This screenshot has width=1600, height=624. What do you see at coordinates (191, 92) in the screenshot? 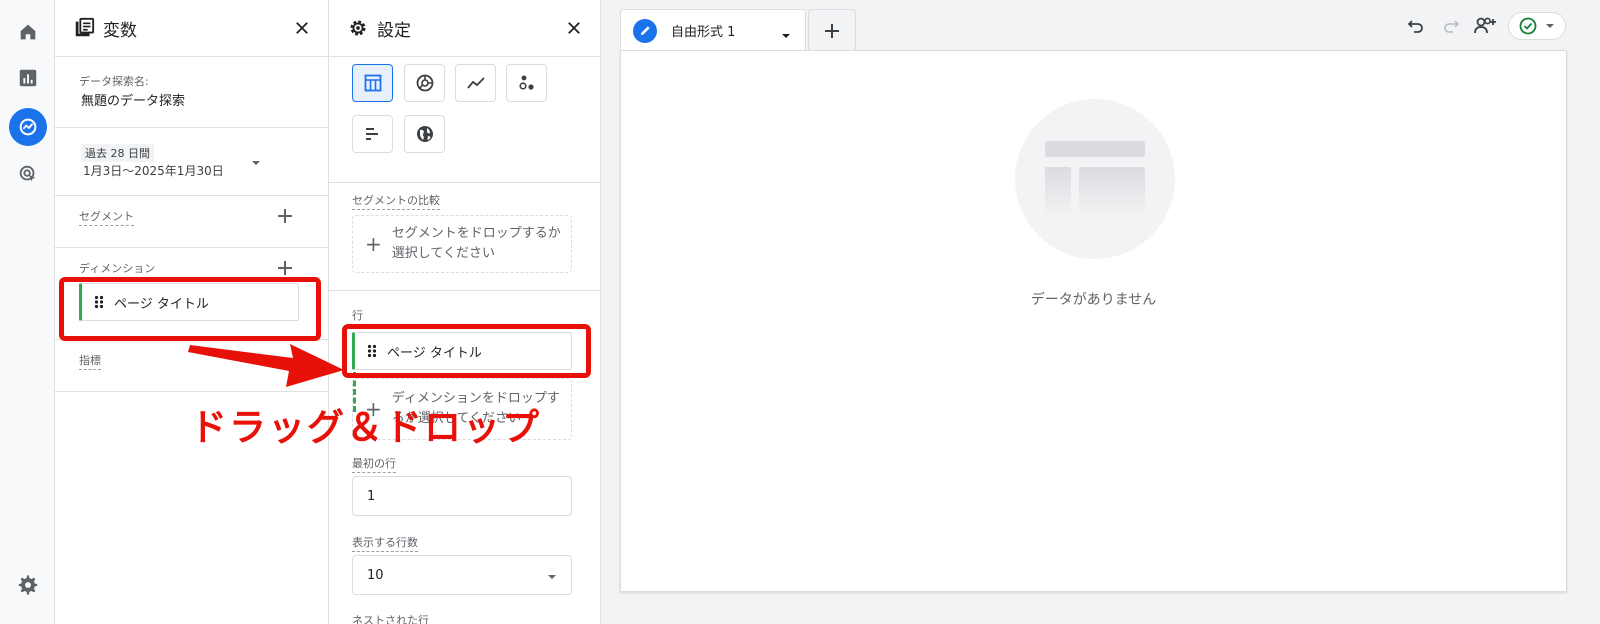
I see `exploration-name-section: データ探索名: 無題のデータ探索` at bounding box center [191, 92].